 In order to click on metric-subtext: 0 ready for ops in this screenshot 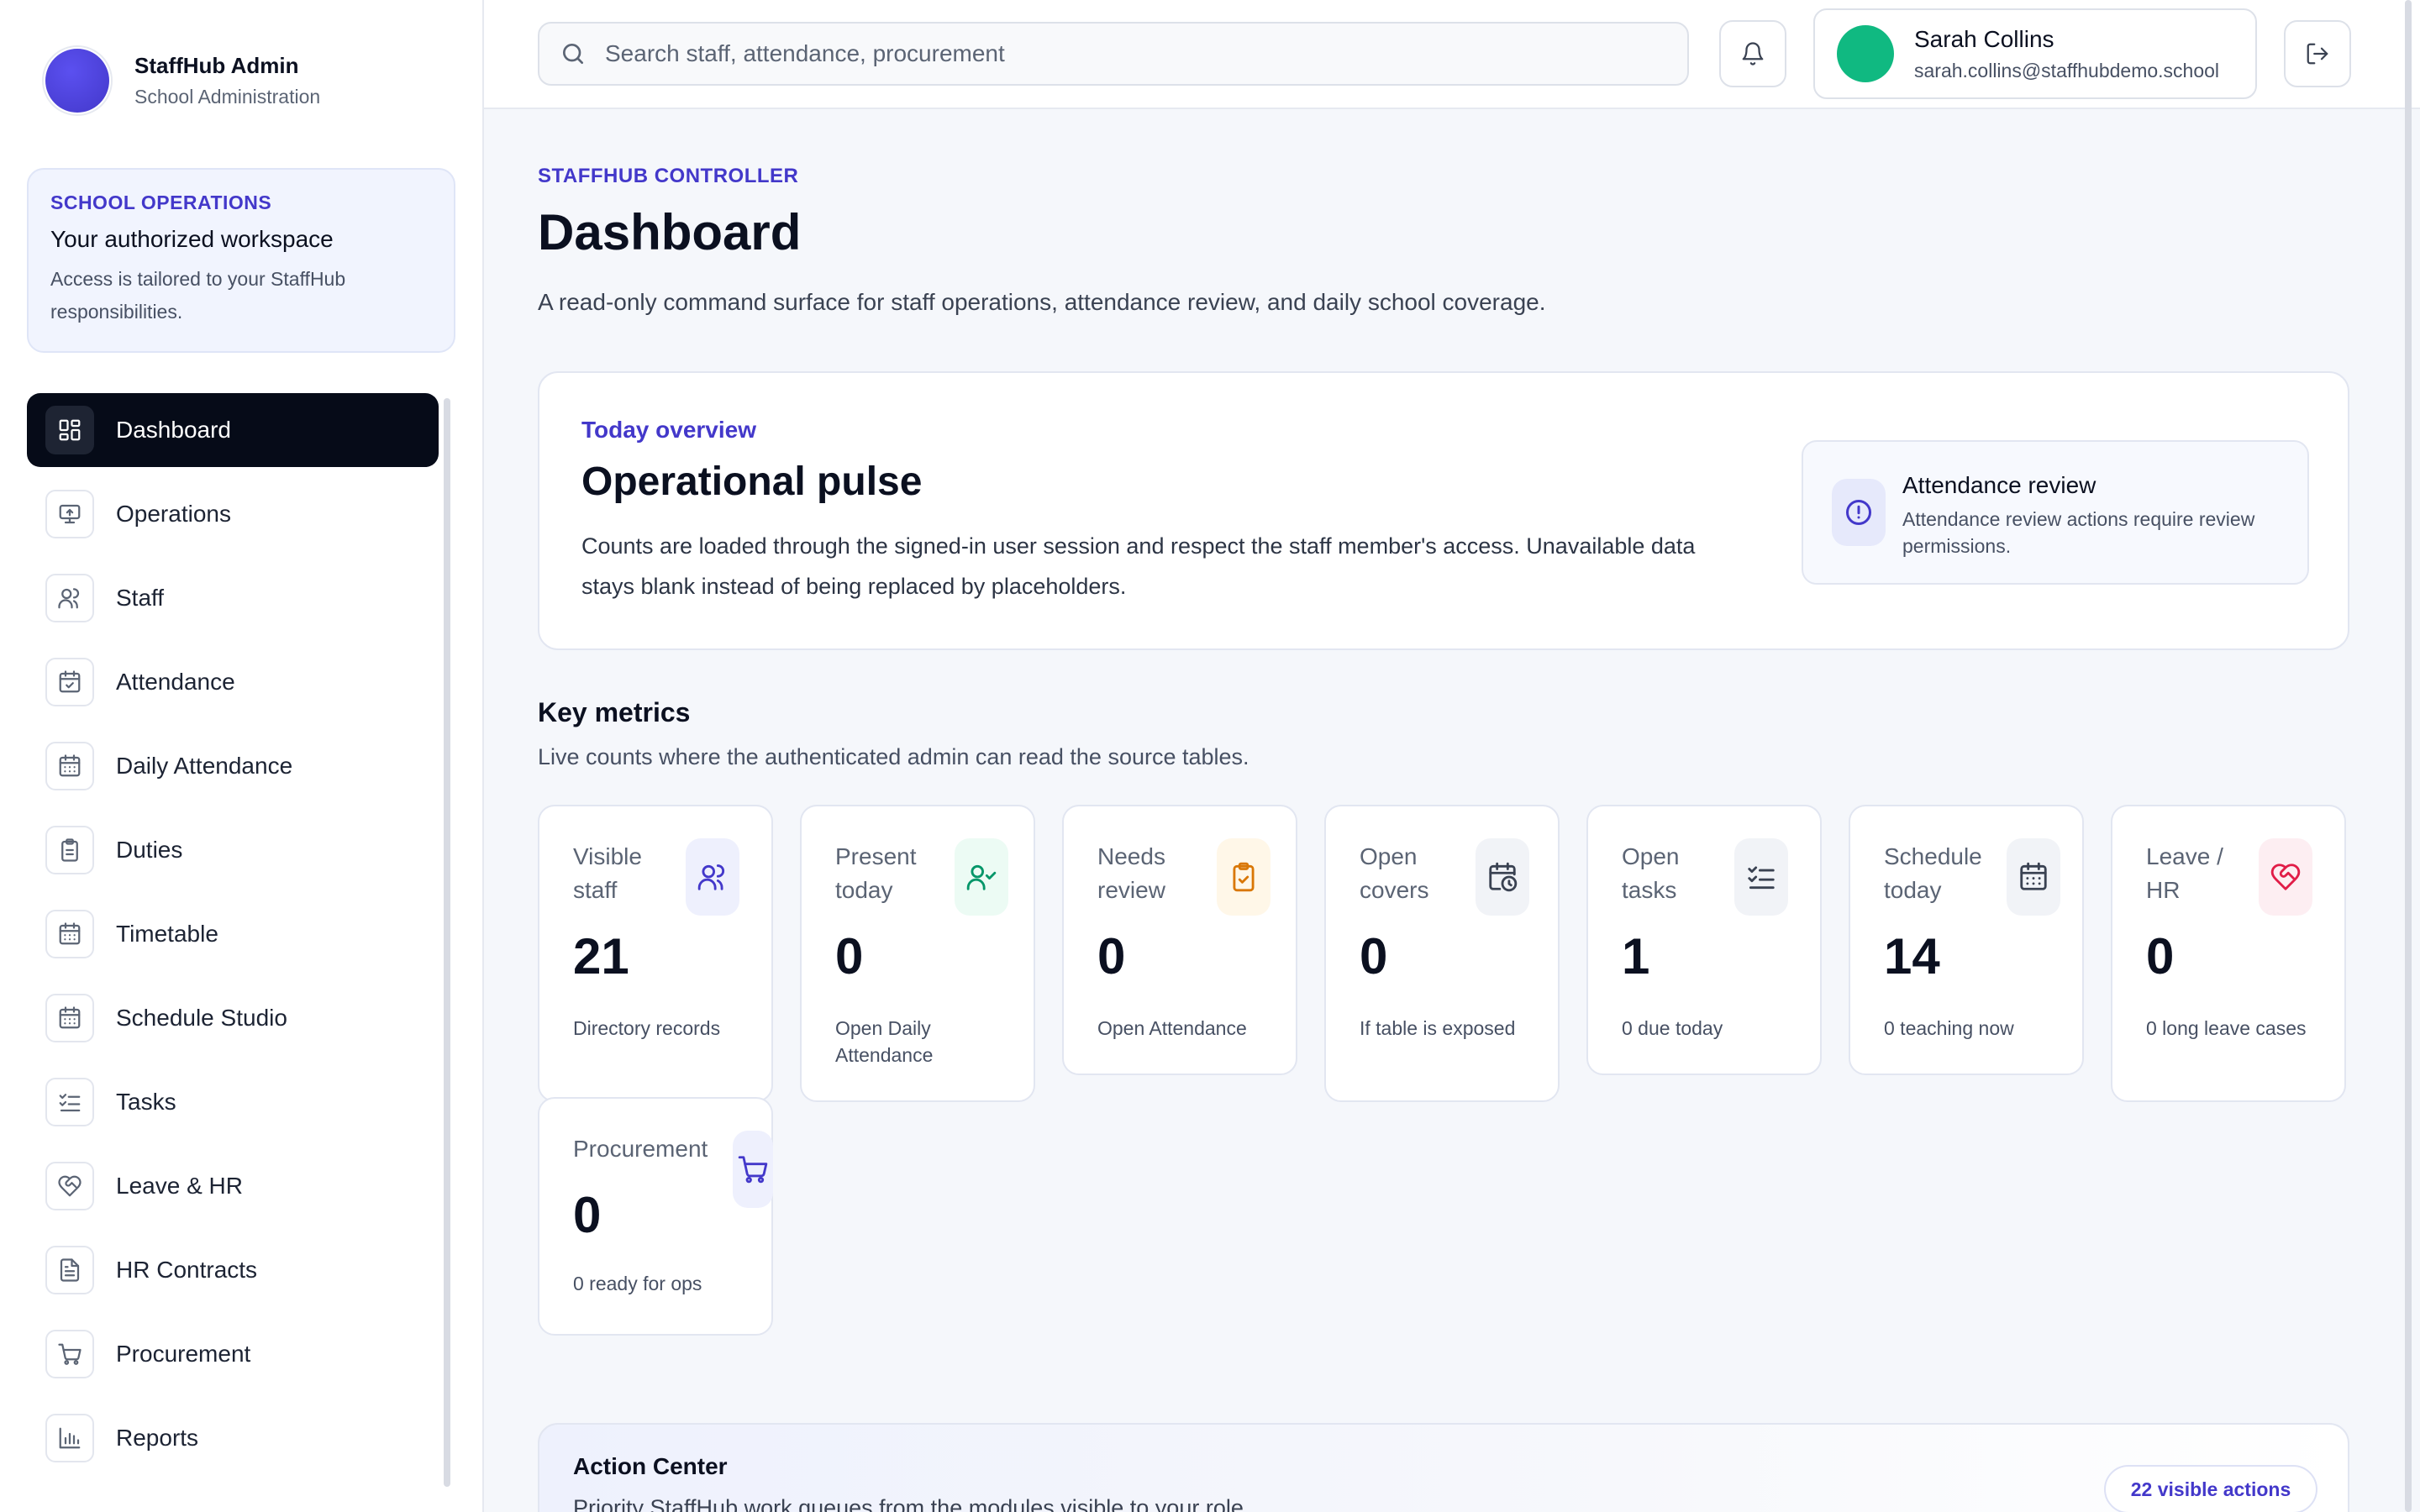, I will do `click(637, 1283)`.